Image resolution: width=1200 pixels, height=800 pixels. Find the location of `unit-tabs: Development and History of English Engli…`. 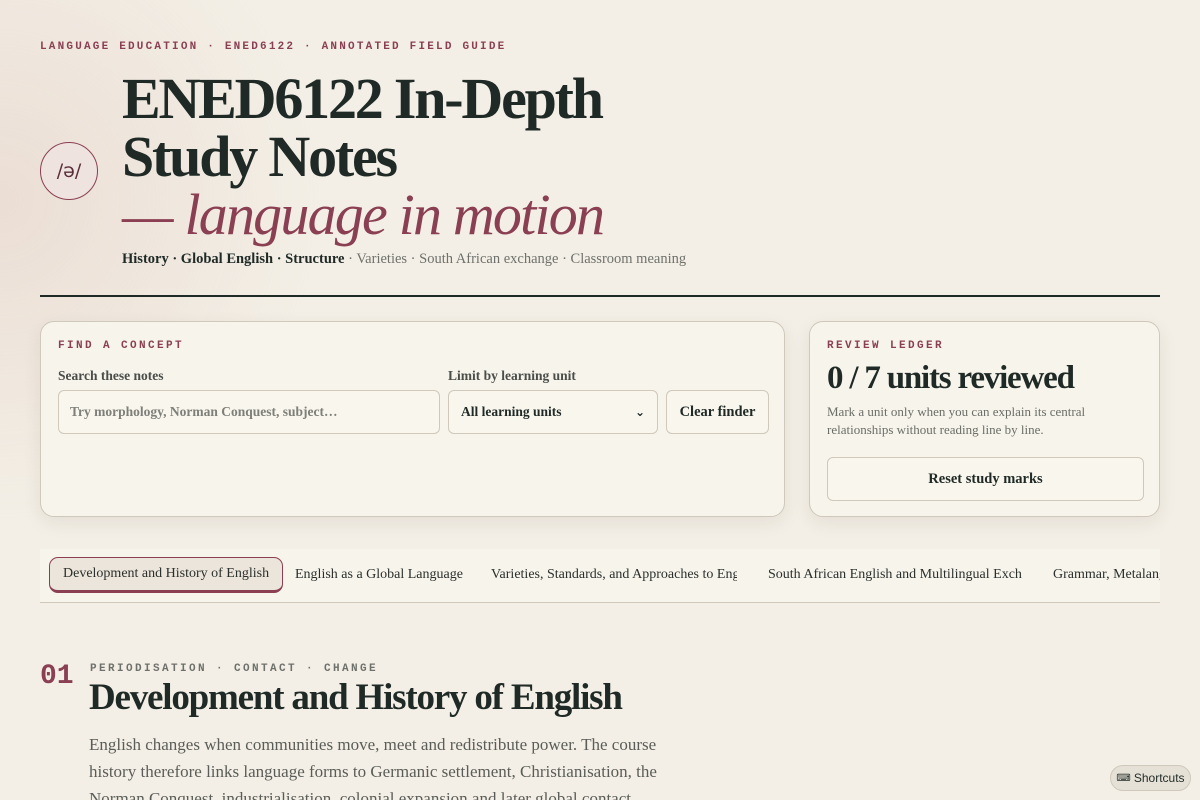

unit-tabs: Development and History of English Engli… is located at coordinates (600, 576).